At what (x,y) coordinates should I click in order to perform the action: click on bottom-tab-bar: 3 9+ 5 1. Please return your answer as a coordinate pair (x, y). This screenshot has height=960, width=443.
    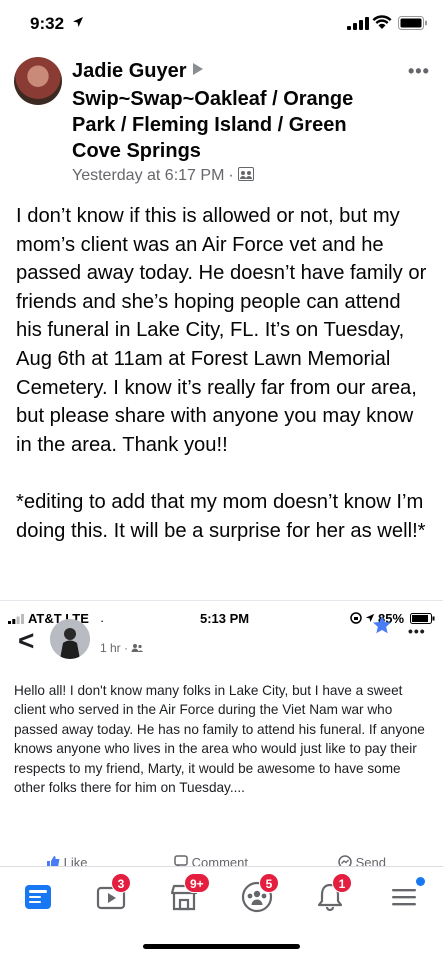
    Looking at the image, I should click on (221, 896).